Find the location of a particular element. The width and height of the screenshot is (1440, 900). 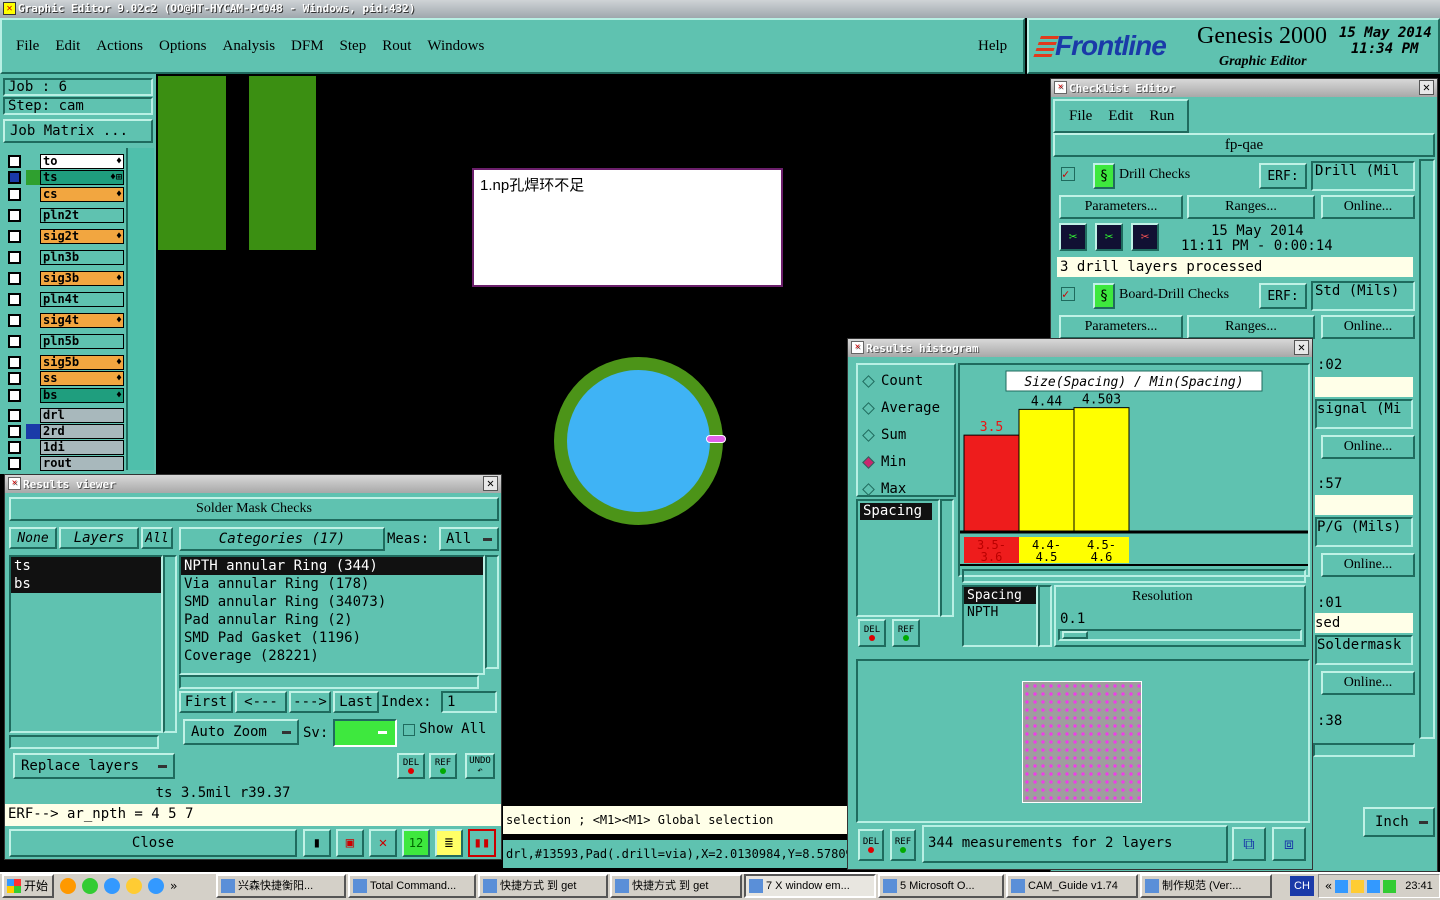

start-button: 开始 is located at coordinates (28, 886).